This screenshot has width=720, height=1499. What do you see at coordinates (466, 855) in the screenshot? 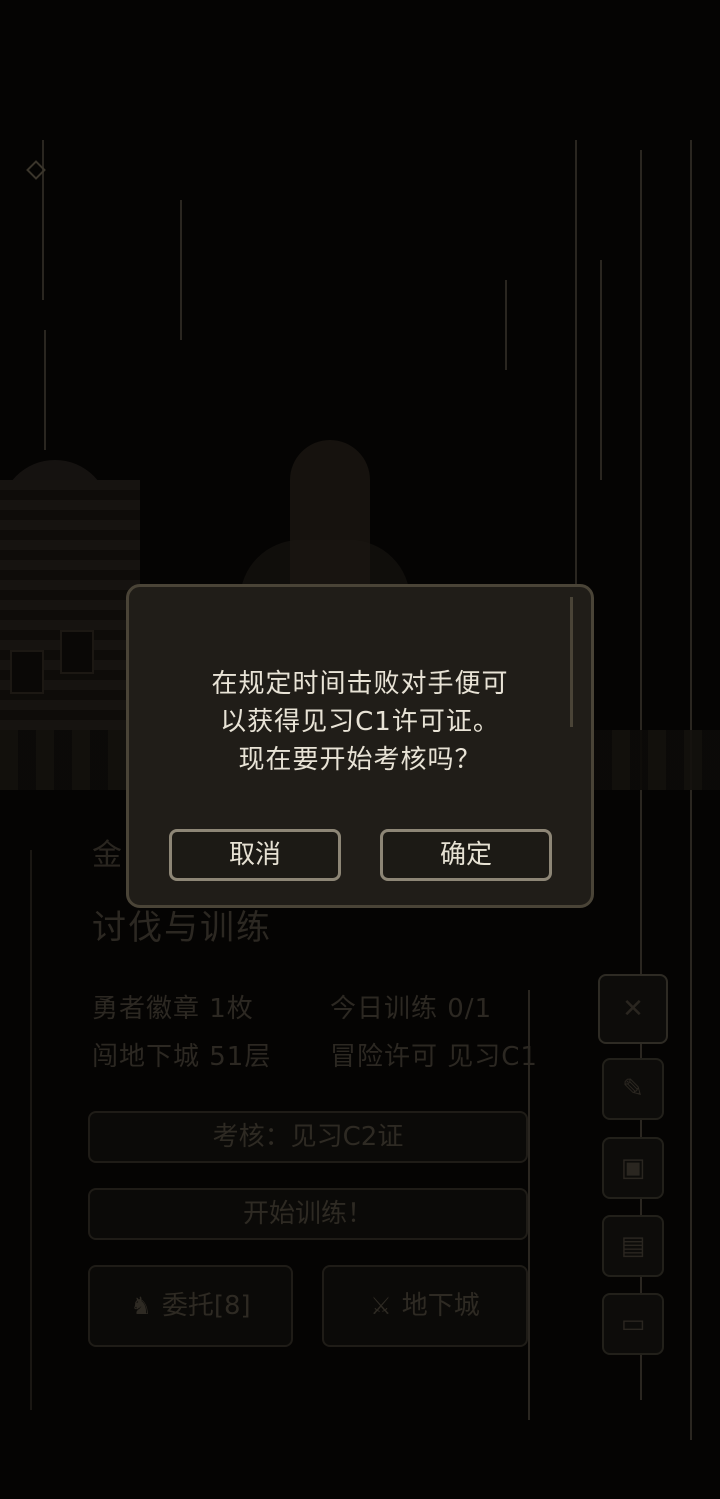
I see `confirm-button: 确定` at bounding box center [466, 855].